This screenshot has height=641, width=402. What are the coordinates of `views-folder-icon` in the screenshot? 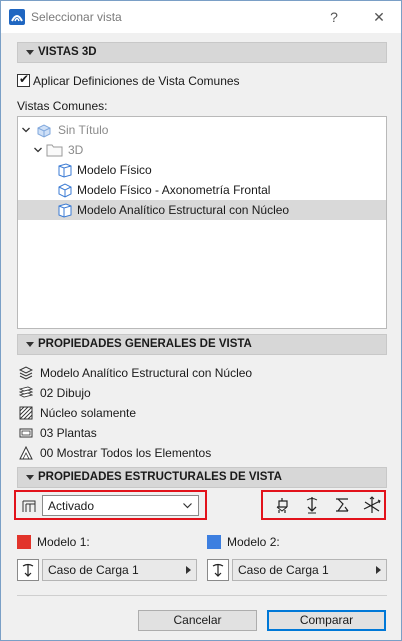 It's located at (44, 131).